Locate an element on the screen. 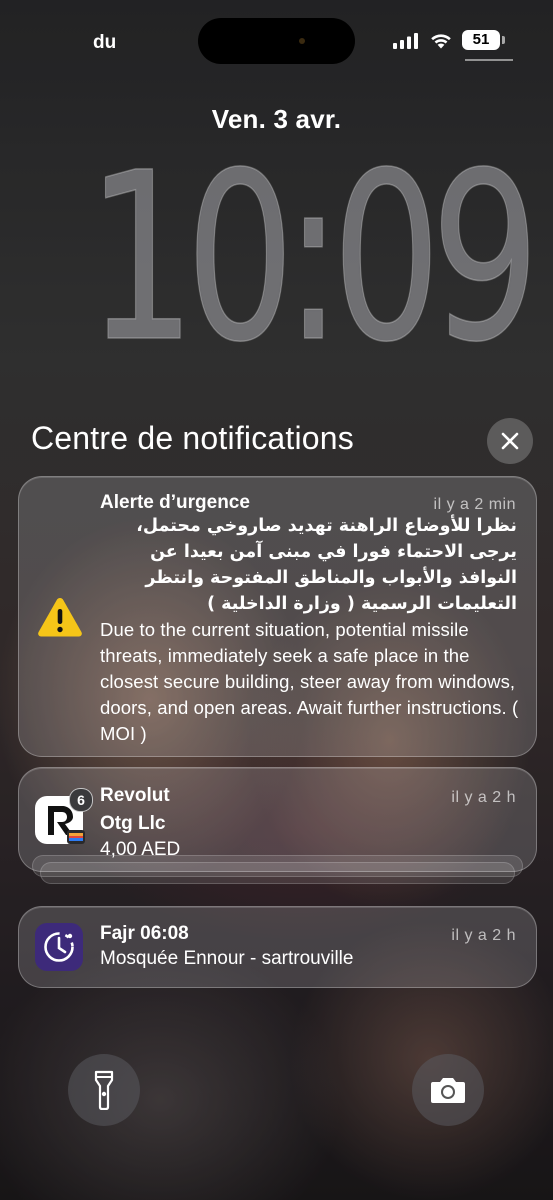 The image size is (553, 1200). app-badge-count: 6 is located at coordinates (81, 800).